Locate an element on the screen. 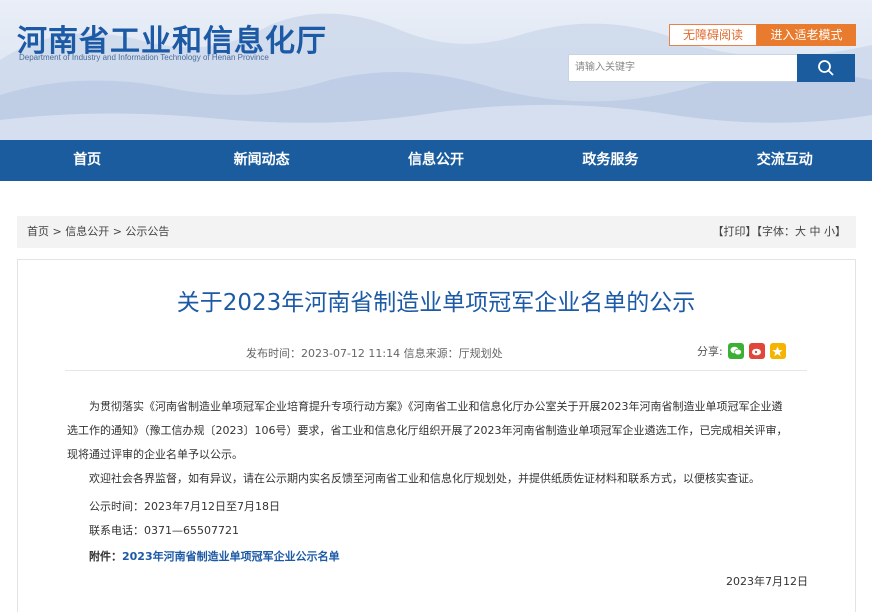 This screenshot has width=872, height=612. nav-item-home: 首页 is located at coordinates (87, 160).